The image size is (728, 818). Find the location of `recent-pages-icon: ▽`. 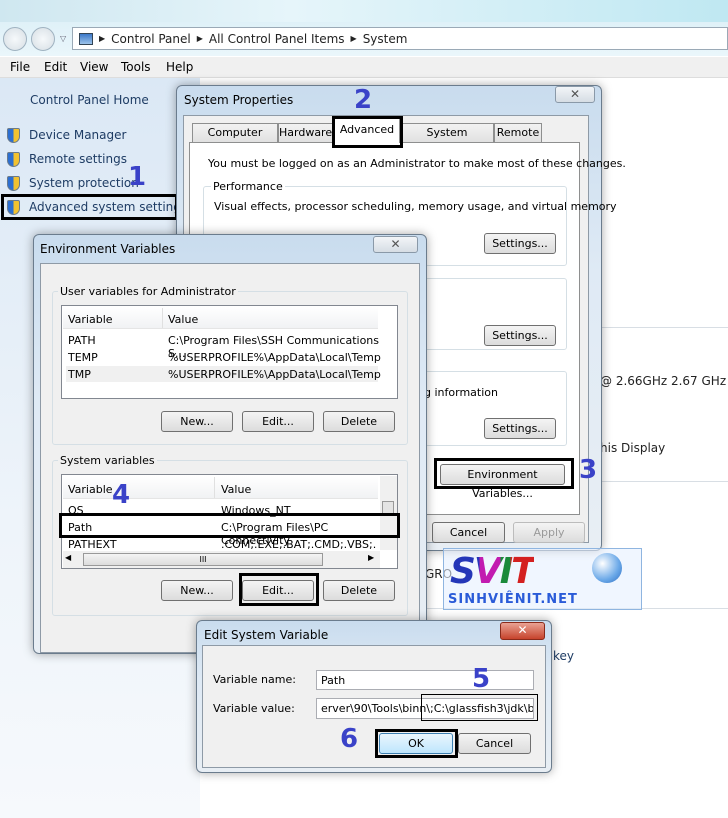

recent-pages-icon: ▽ is located at coordinates (63, 38).